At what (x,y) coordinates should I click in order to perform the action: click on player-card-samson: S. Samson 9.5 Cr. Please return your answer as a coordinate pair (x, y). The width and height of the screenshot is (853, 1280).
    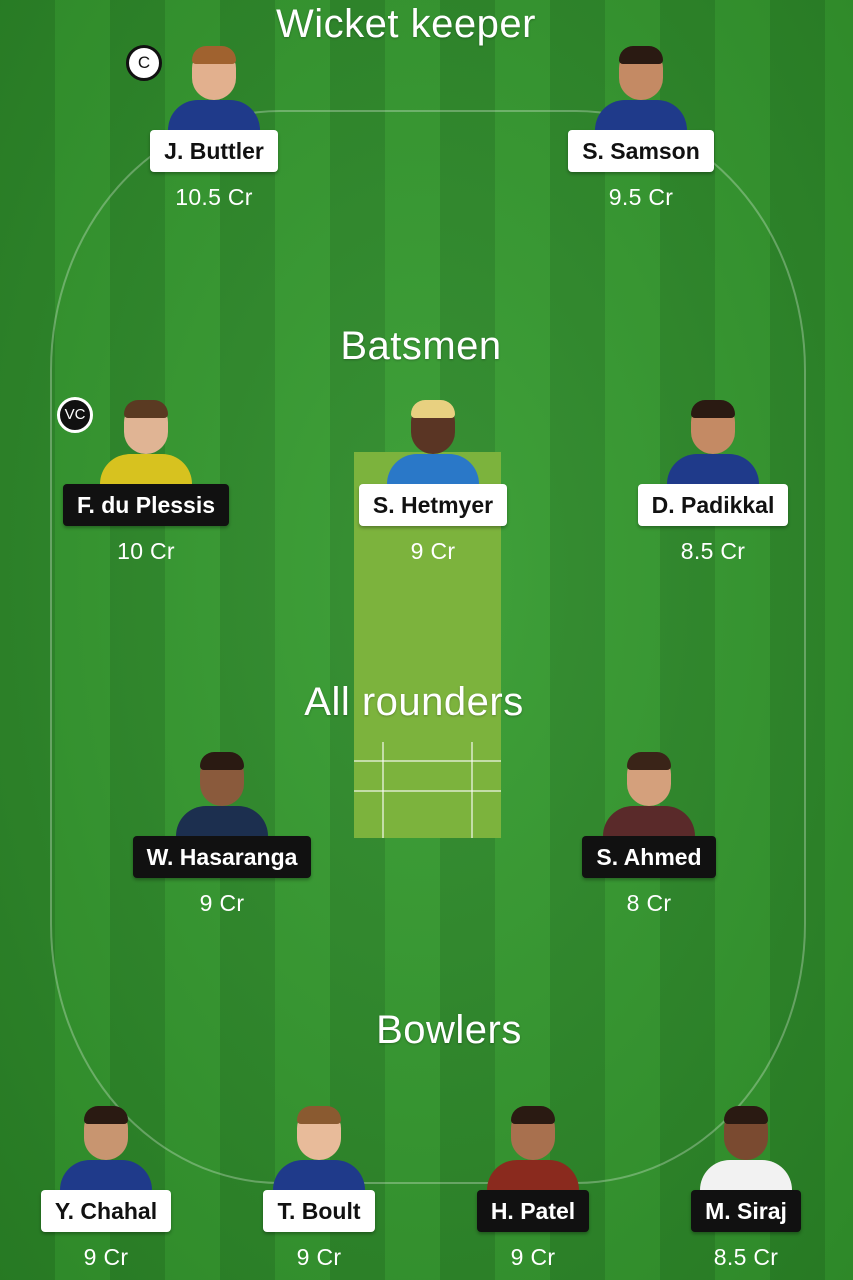
    Looking at the image, I should click on (641, 127).